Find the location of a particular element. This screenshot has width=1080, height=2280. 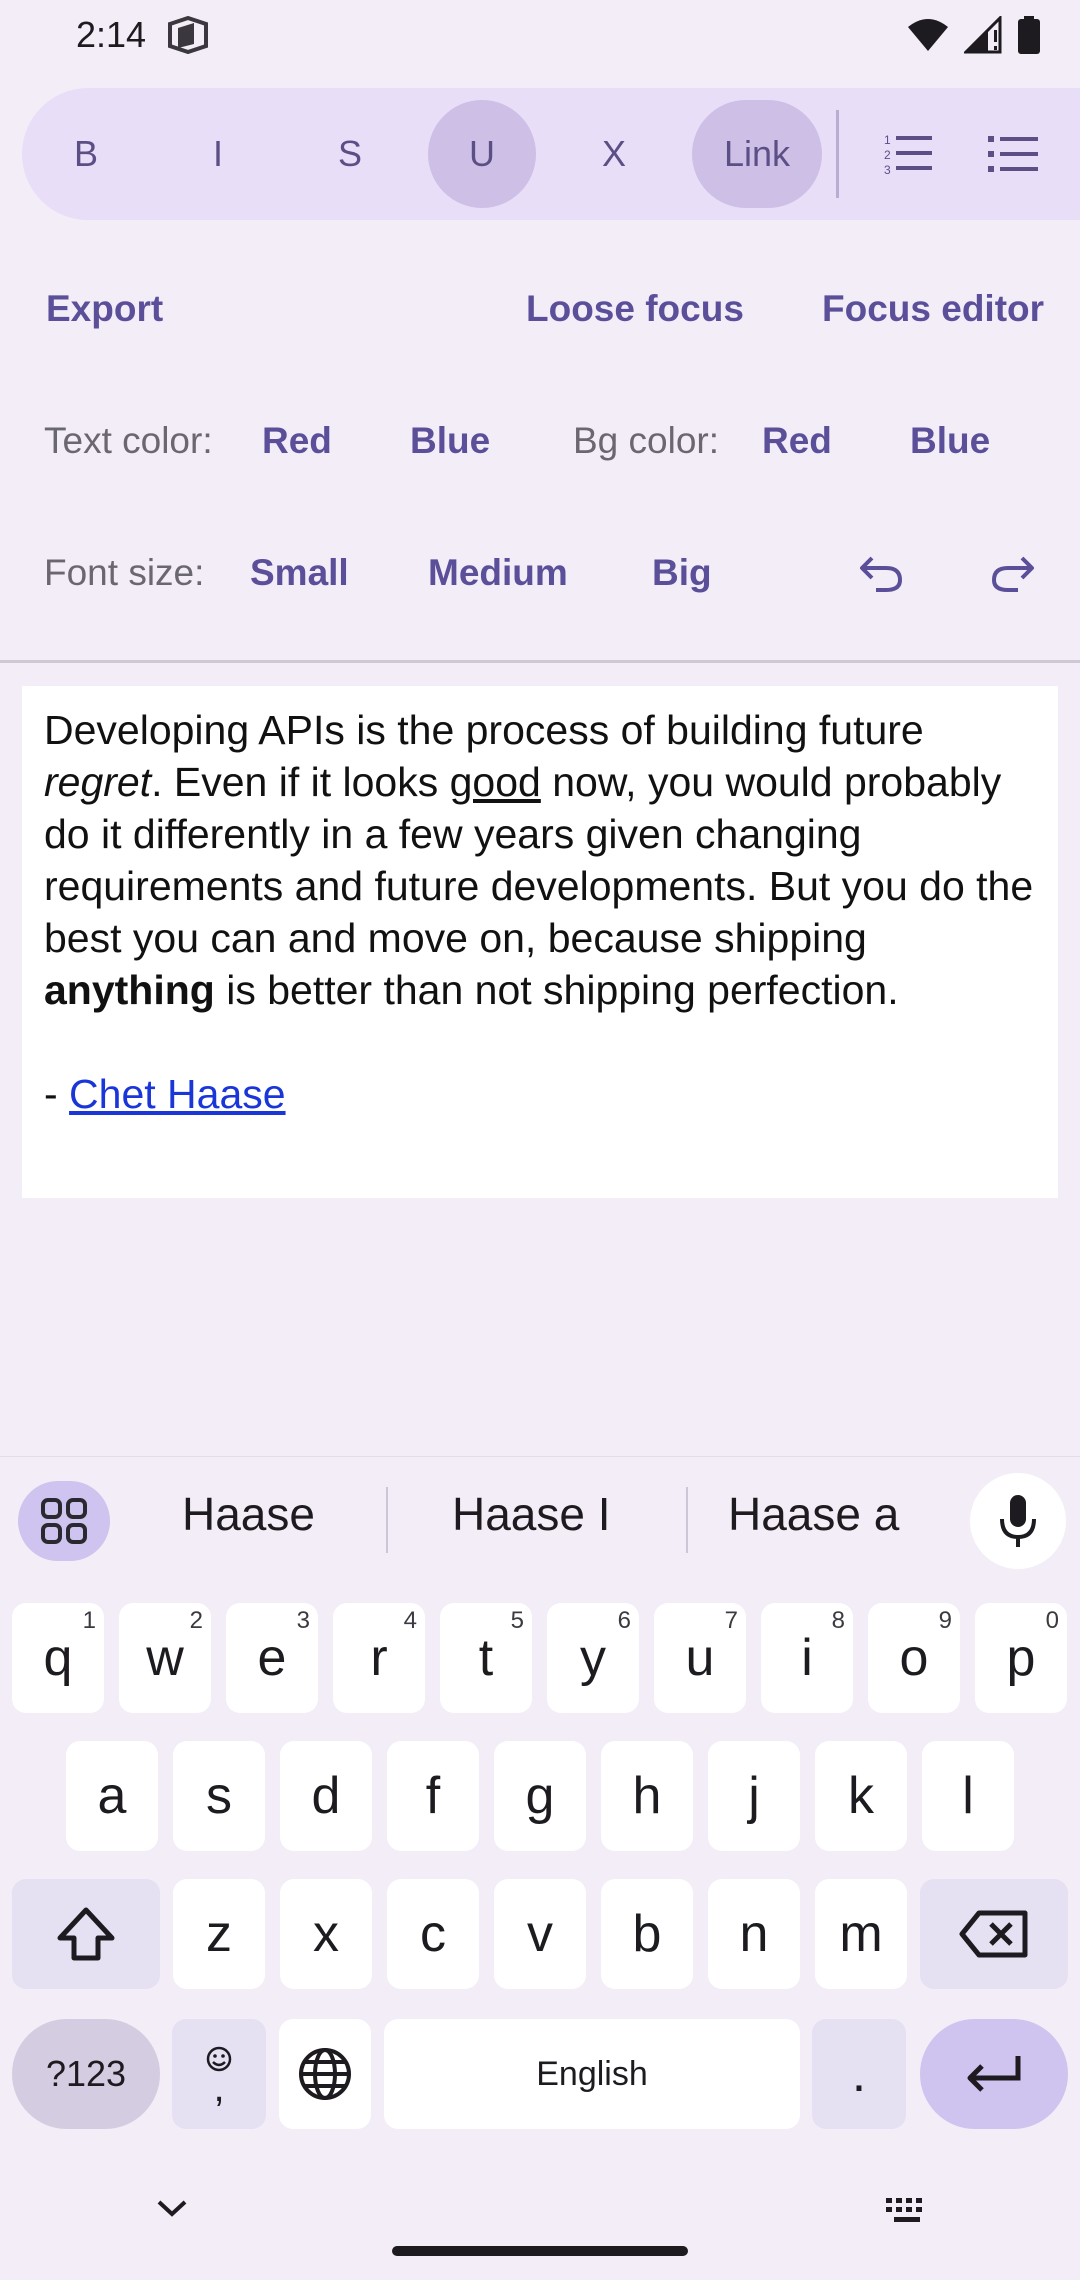

underline-text: good is located at coordinates (495, 782).